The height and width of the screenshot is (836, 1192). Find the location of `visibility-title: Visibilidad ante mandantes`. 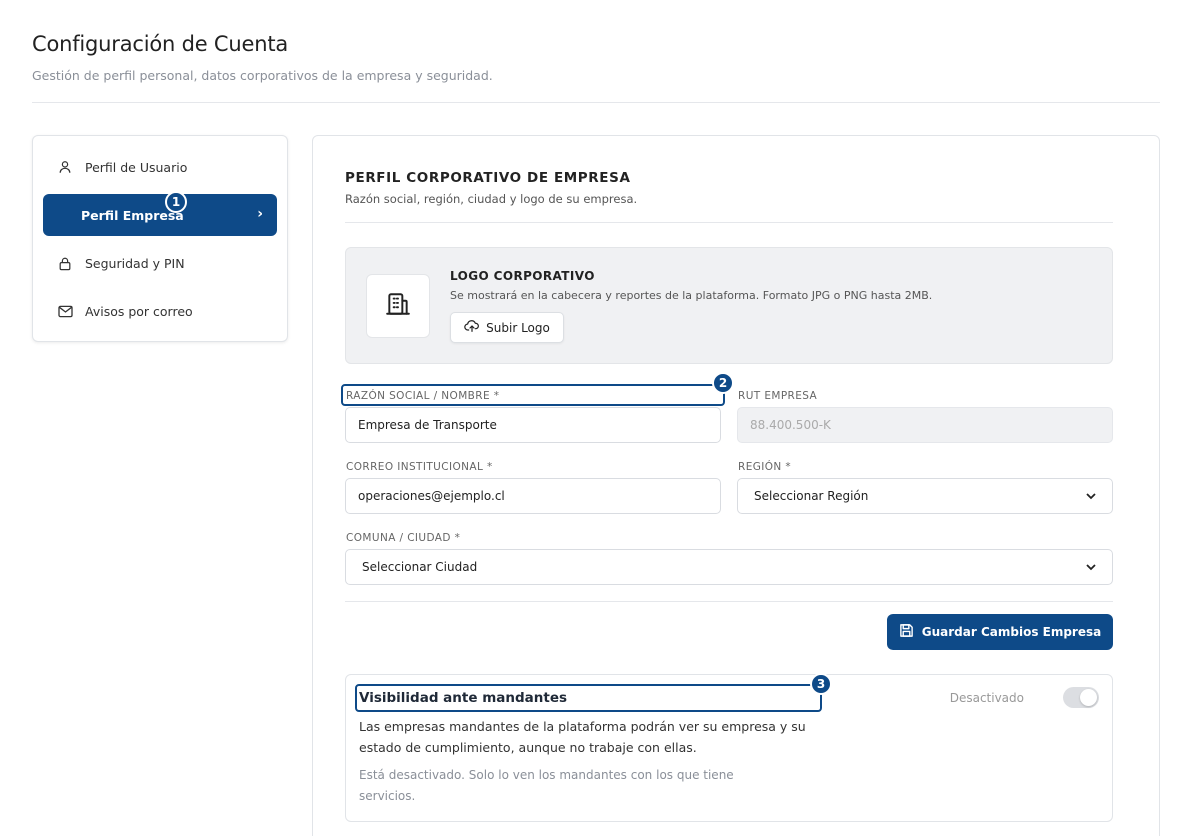

visibility-title: Visibilidad ante mandantes is located at coordinates (463, 698).